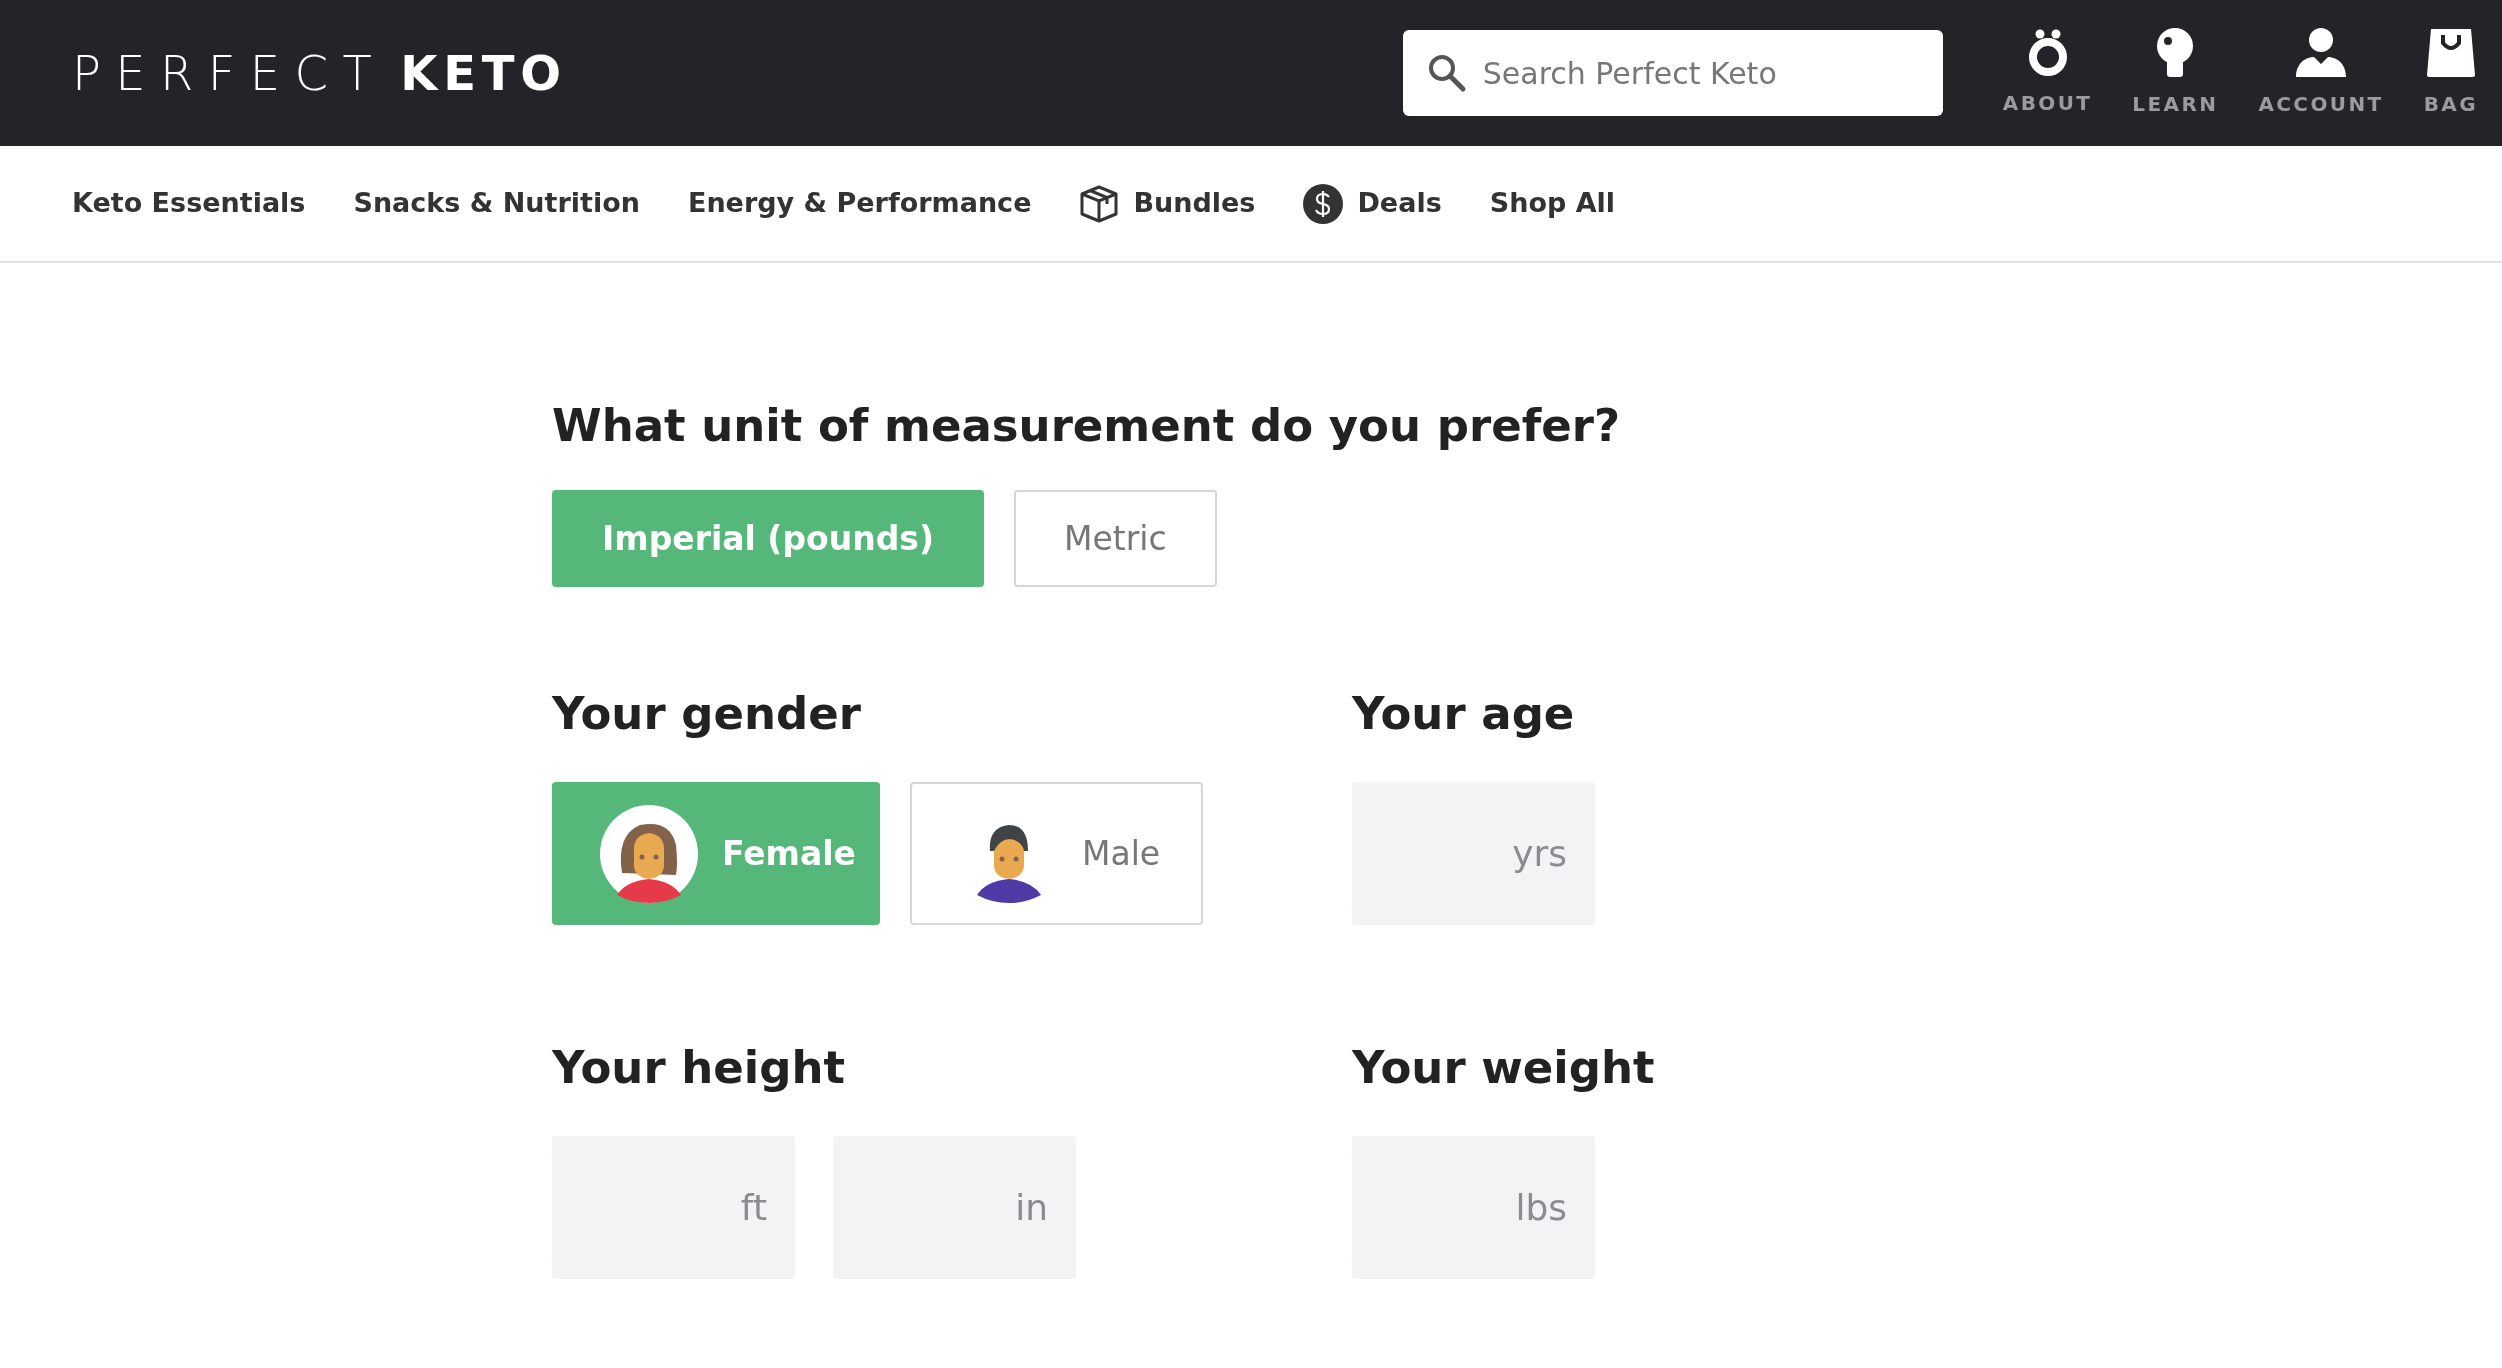 Image resolution: width=2502 pixels, height=1368 pixels. I want to click on user-icon, so click(2321, 53).